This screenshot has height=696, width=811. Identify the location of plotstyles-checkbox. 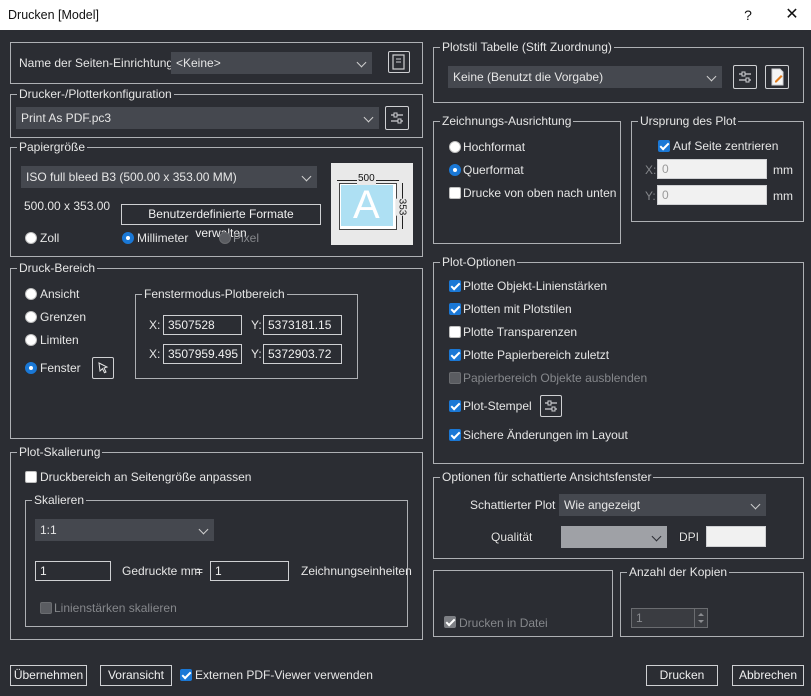
(455, 309).